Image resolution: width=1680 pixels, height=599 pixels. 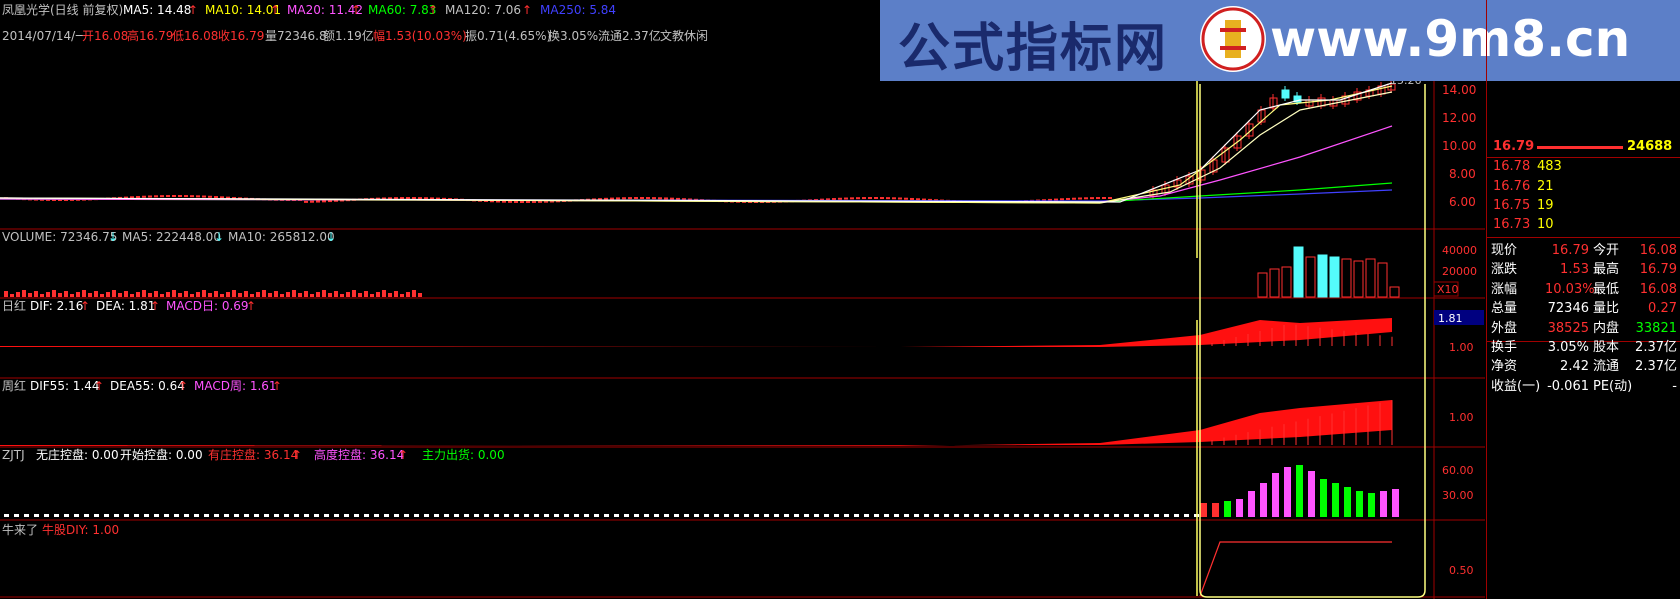 I want to click on macd-week-axis: 1.00, so click(x=1461, y=417).